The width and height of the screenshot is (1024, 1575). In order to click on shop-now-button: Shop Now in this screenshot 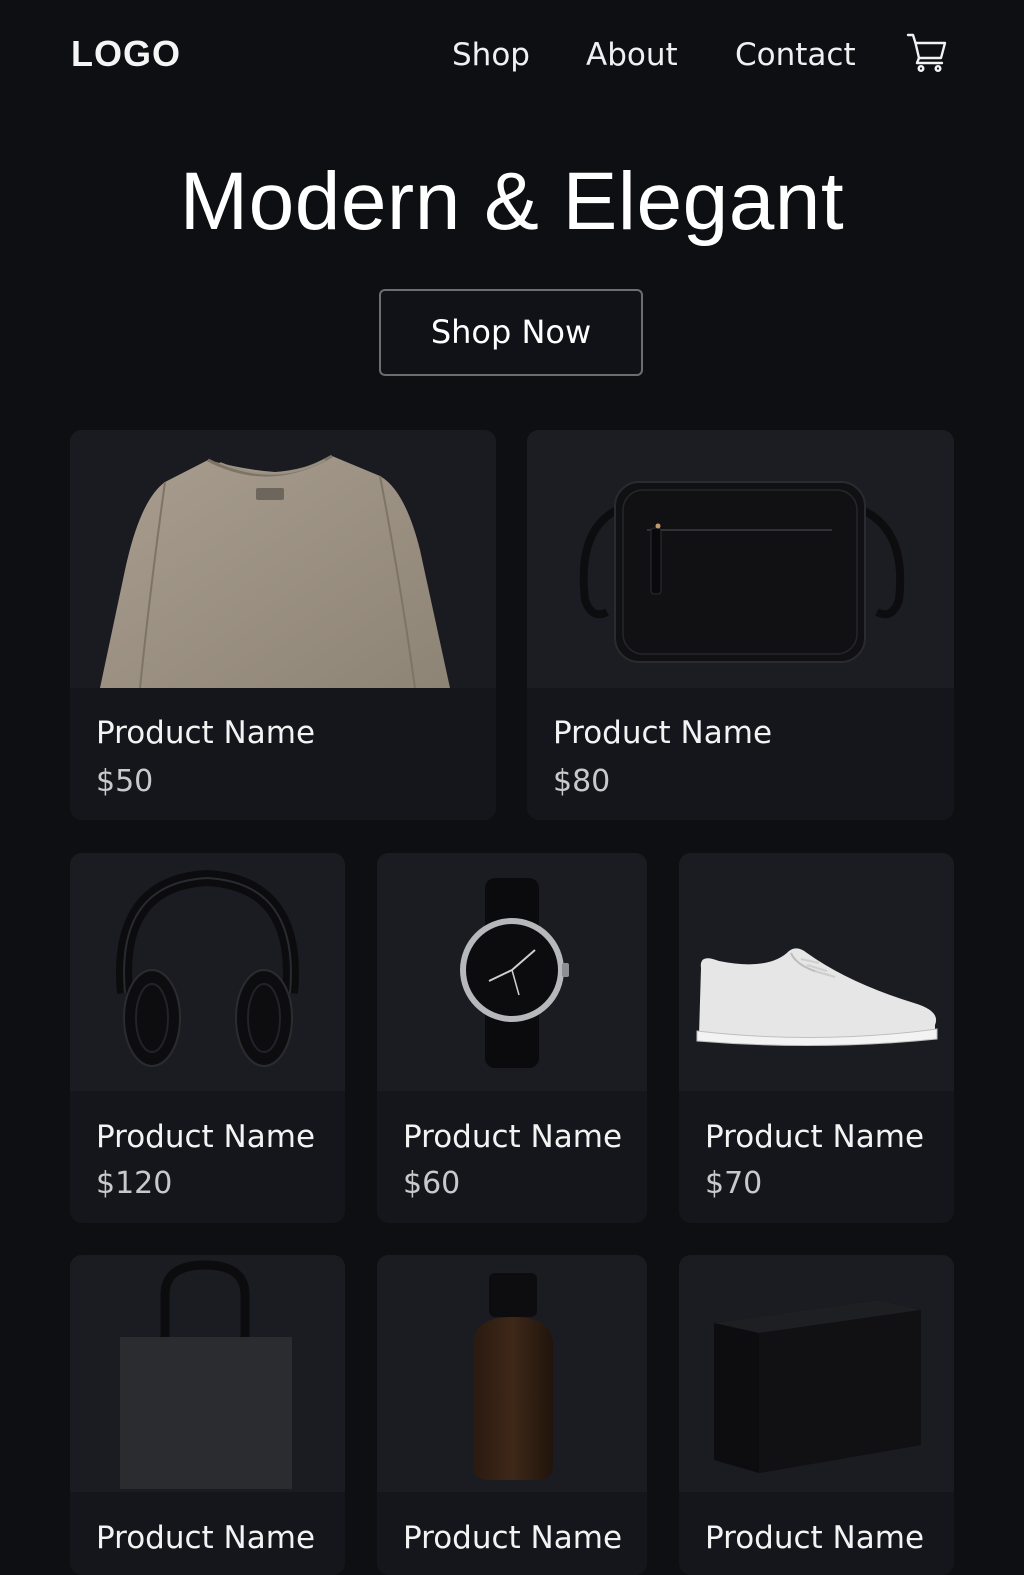, I will do `click(511, 332)`.